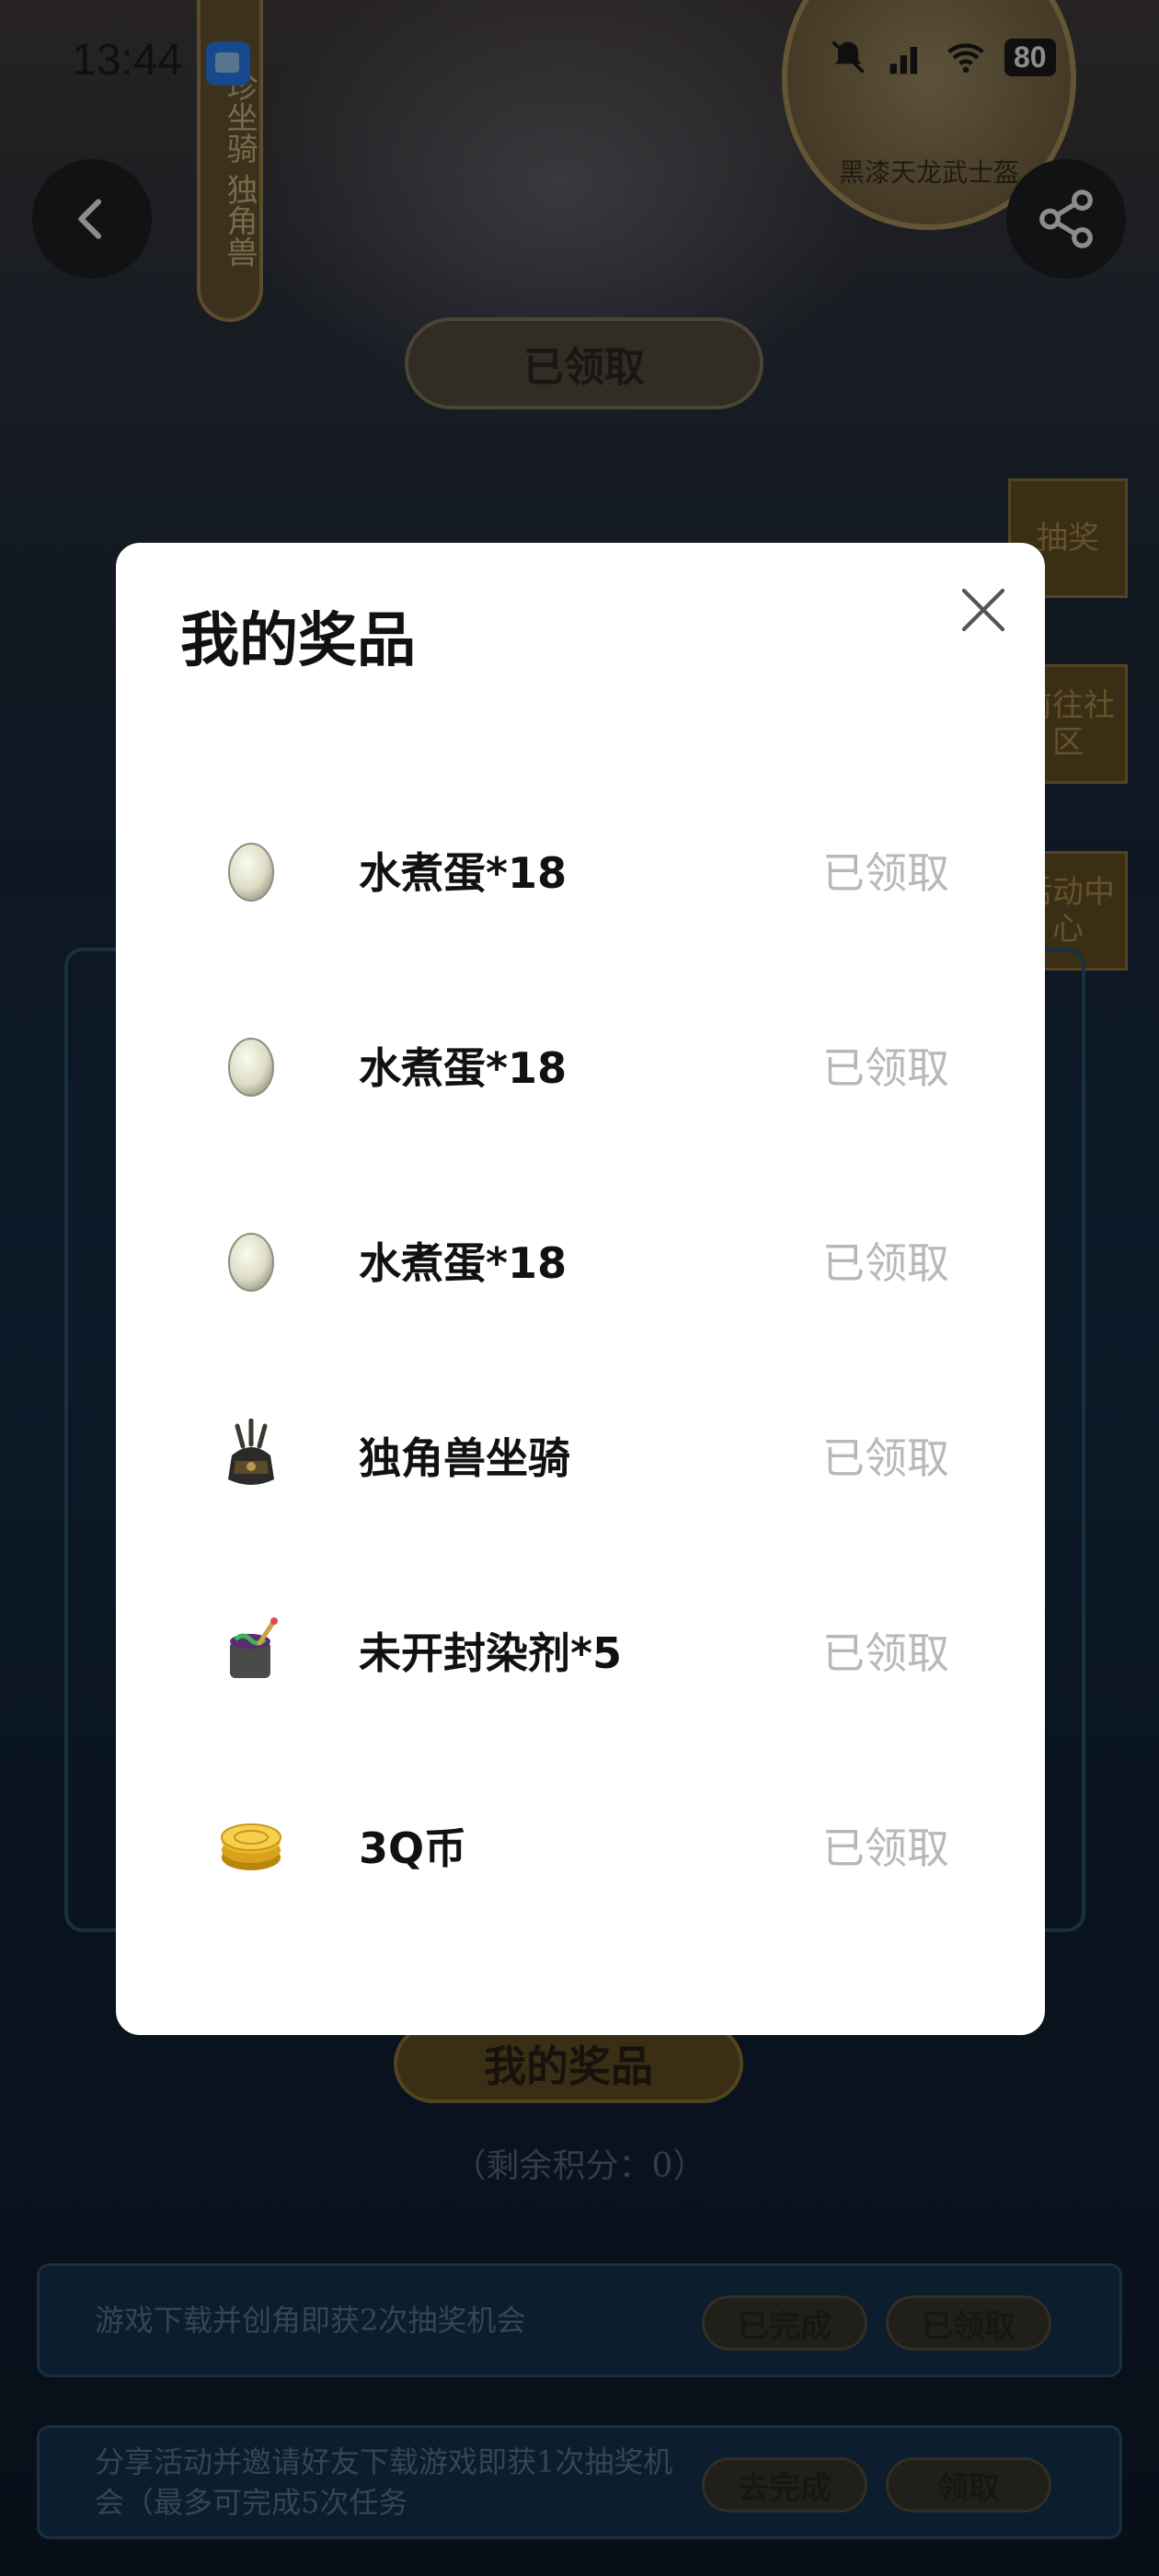 This screenshot has height=2576, width=1159. Describe the element at coordinates (251, 1845) in the screenshot. I see `coin-stack-icon` at that location.